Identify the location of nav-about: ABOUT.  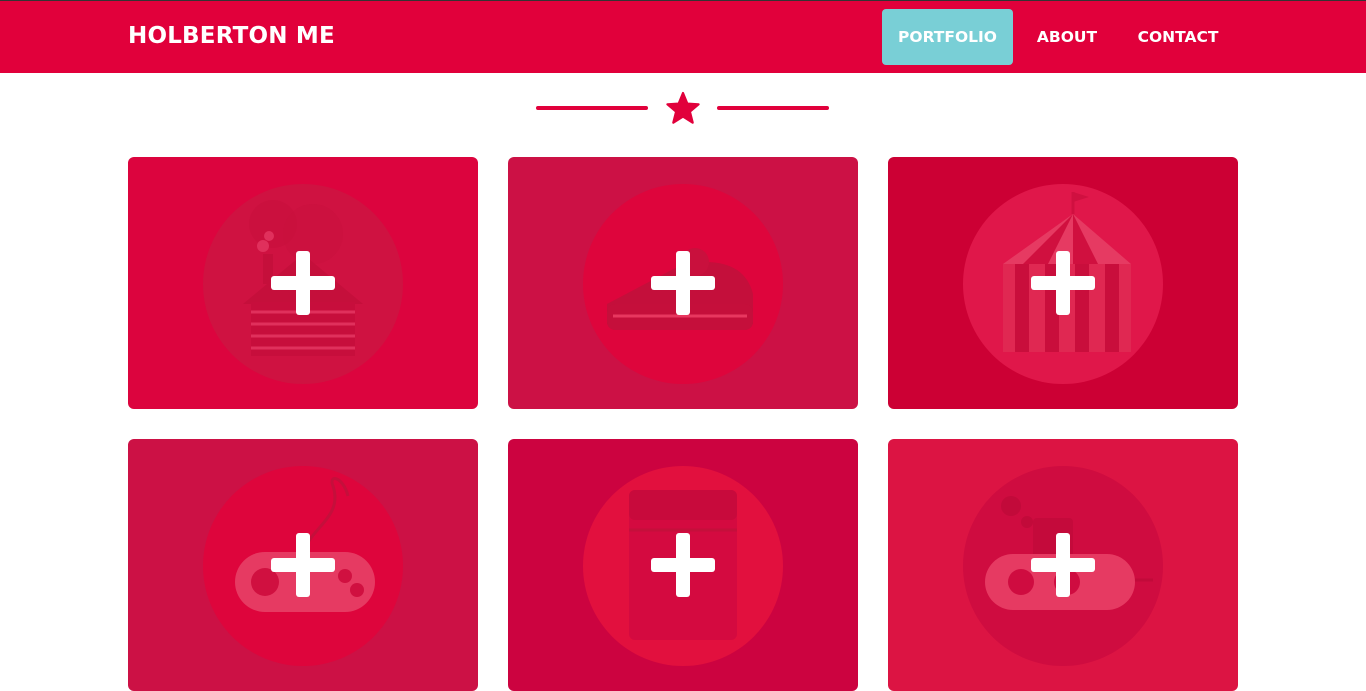
(1067, 37).